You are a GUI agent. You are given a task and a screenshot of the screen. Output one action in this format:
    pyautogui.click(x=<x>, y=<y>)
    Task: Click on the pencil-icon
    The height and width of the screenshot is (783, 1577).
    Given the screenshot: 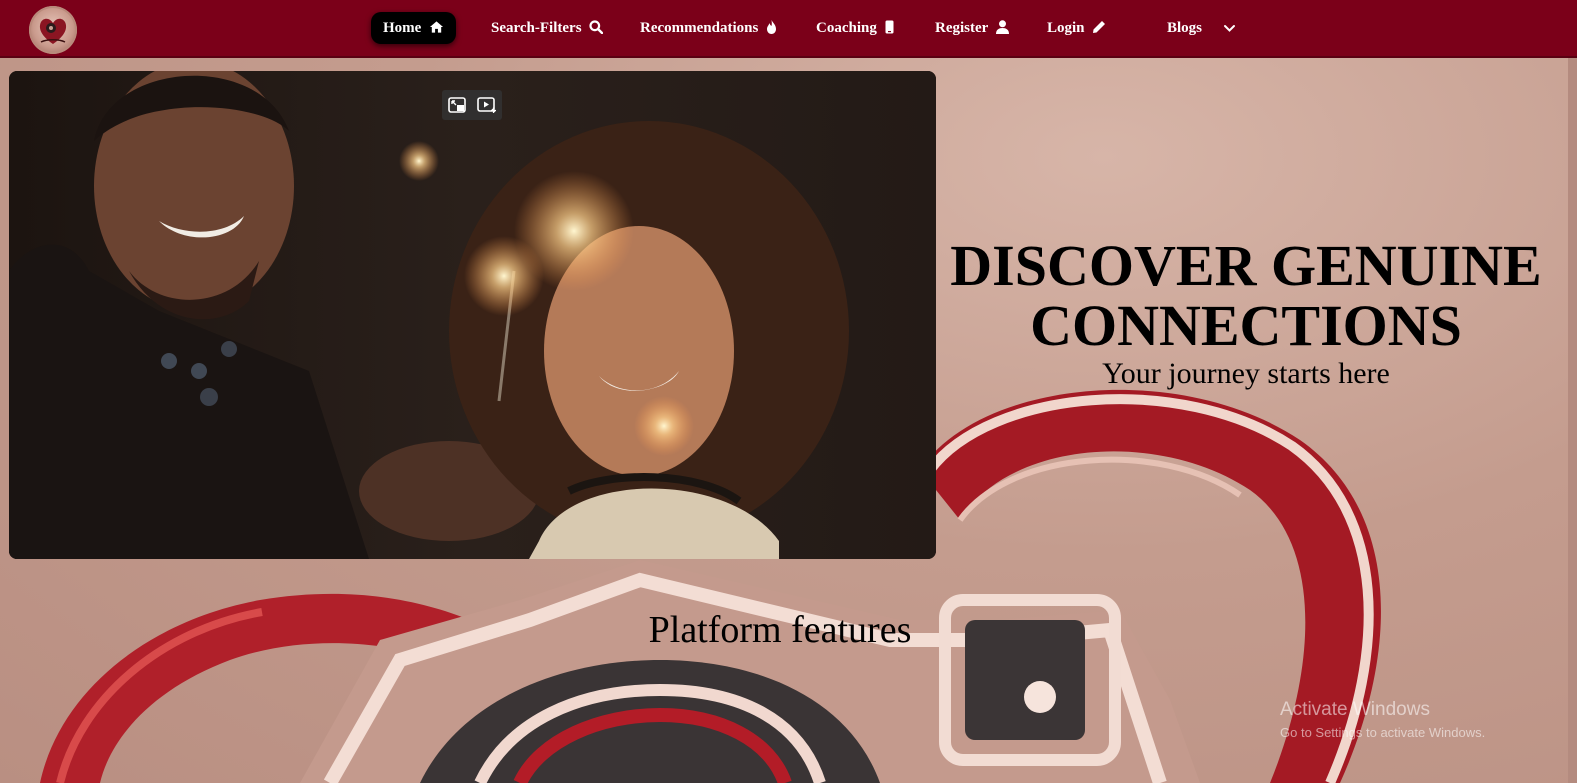 What is the action you would take?
    pyautogui.click(x=1099, y=27)
    